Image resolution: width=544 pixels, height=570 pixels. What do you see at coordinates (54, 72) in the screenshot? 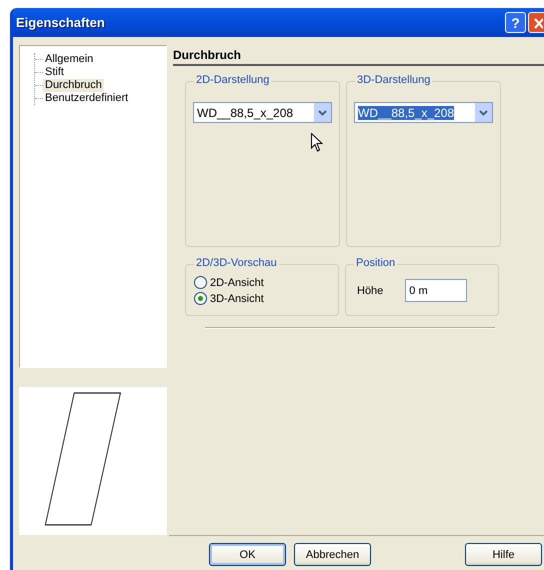
I see `tree-item: Stift` at bounding box center [54, 72].